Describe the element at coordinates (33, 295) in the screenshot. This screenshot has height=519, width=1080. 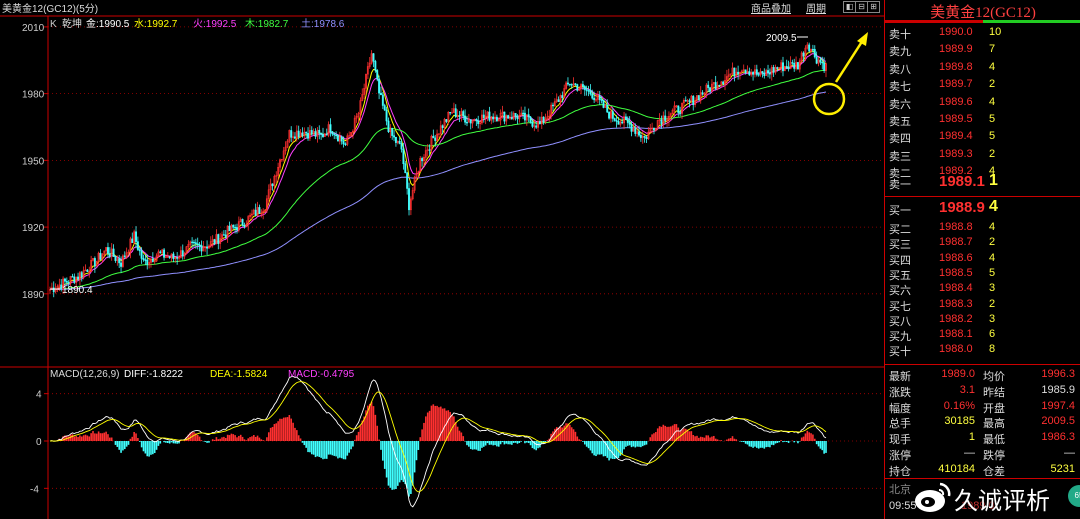
I see `y-tick-label: 1890` at that location.